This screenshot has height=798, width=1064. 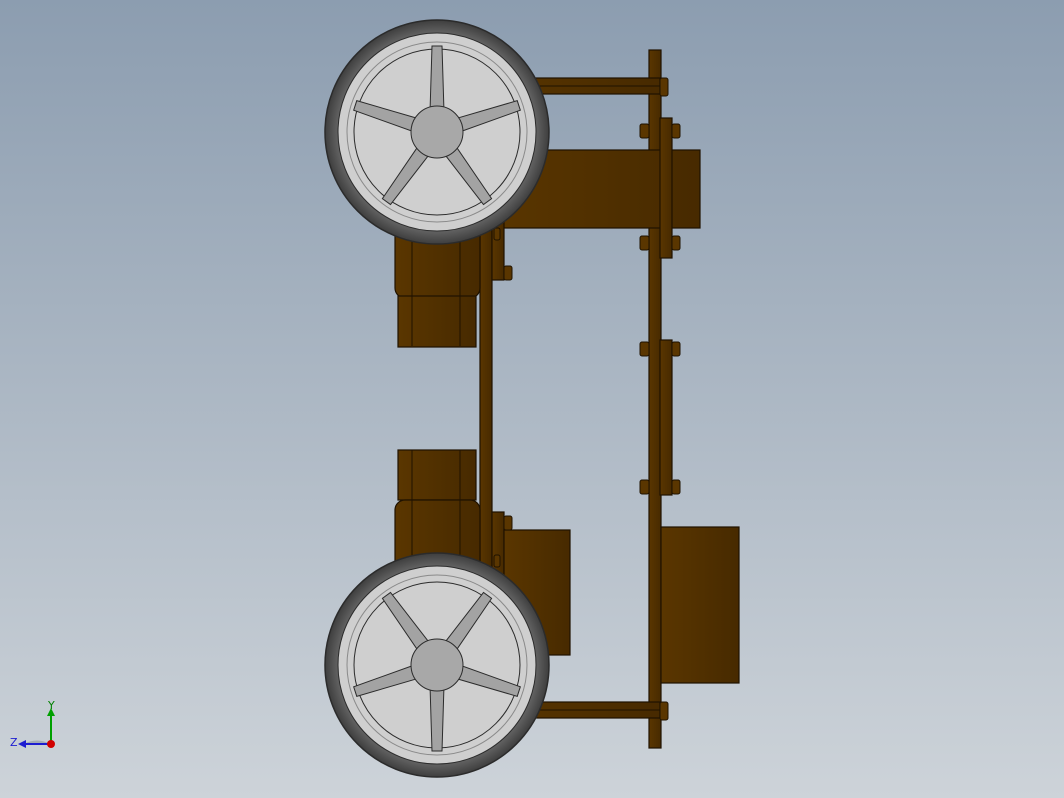 What do you see at coordinates (51, 706) in the screenshot?
I see `y-axis-label: Y` at bounding box center [51, 706].